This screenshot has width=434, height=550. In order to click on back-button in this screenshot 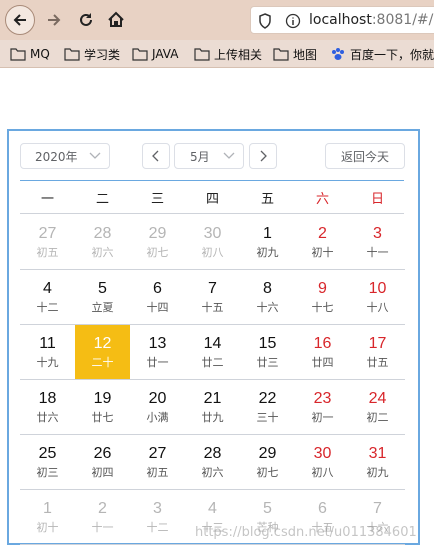, I will do `click(20, 20)`.